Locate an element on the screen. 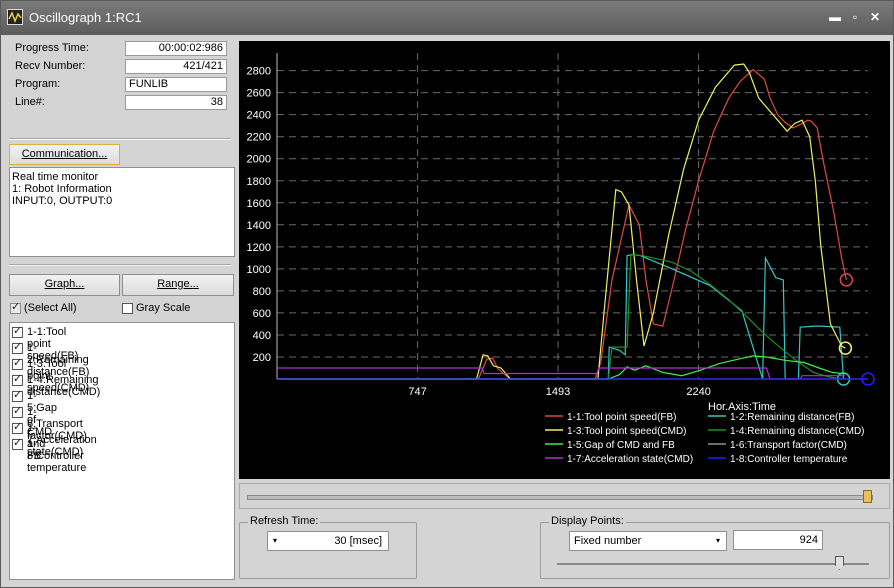  legend-label: 1-1:Tool point speed(FB) is located at coordinates (622, 417).